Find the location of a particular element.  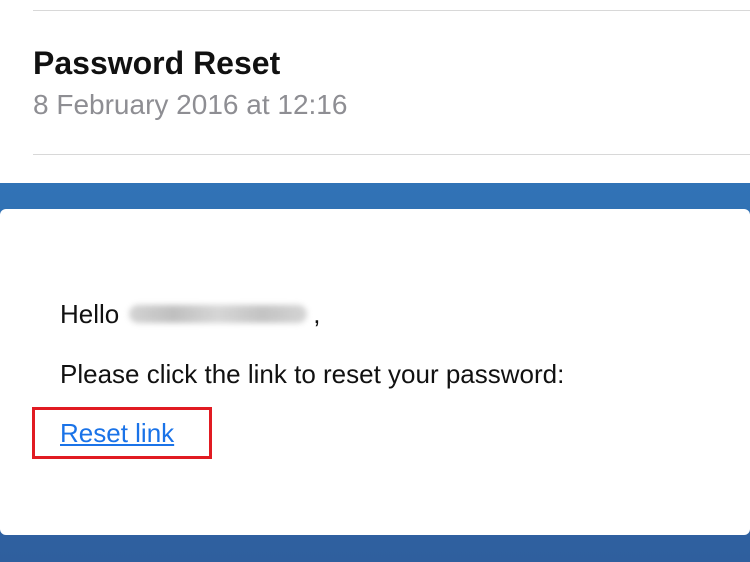

greeting-text: Hello is located at coordinates (90, 314).